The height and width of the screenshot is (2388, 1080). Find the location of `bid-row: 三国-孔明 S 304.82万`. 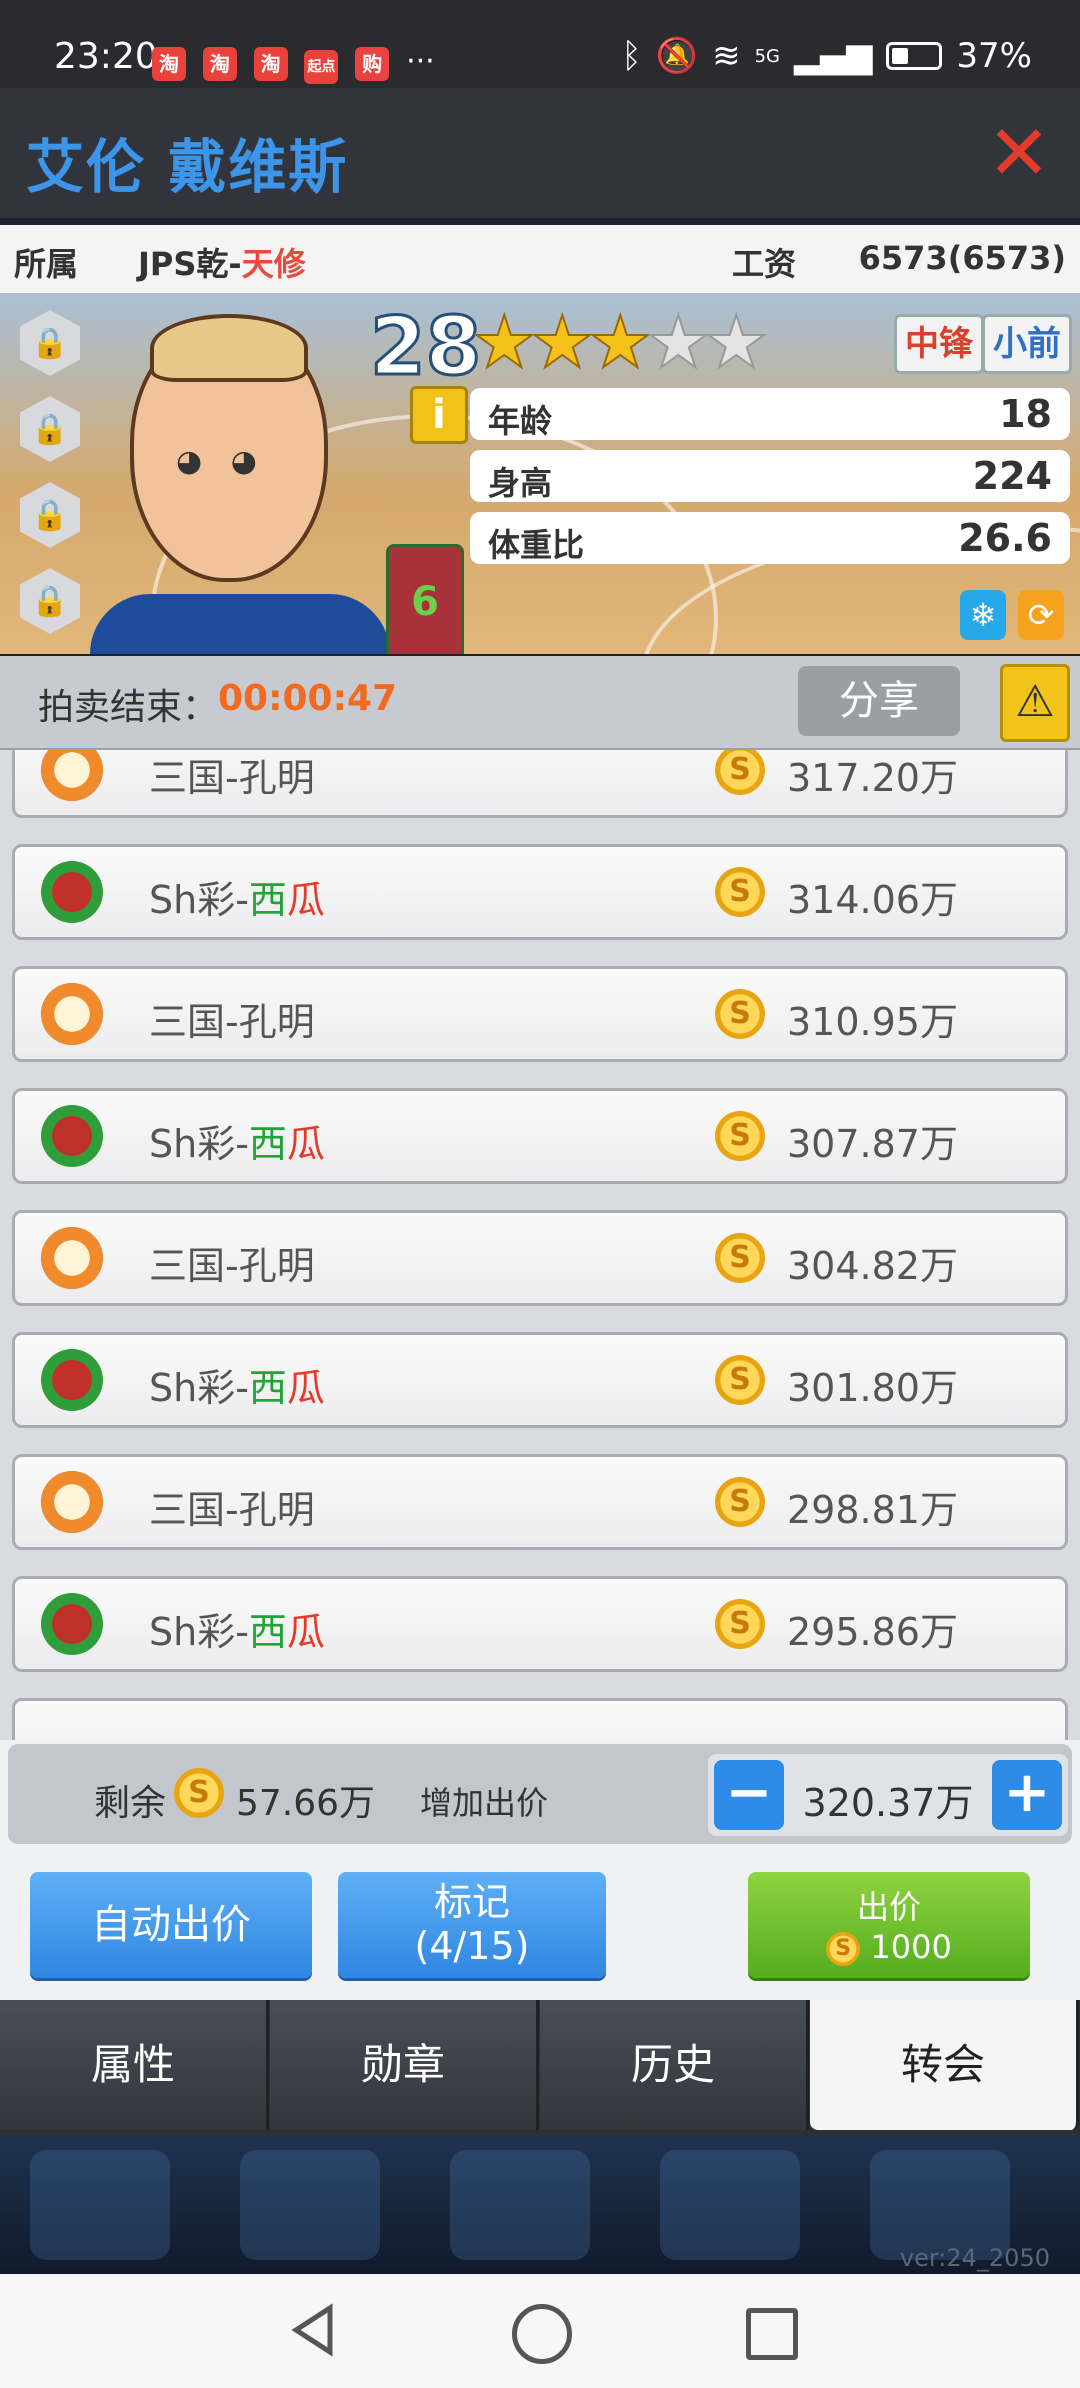

bid-row: 三国-孔明 S 304.82万 is located at coordinates (540, 1258).